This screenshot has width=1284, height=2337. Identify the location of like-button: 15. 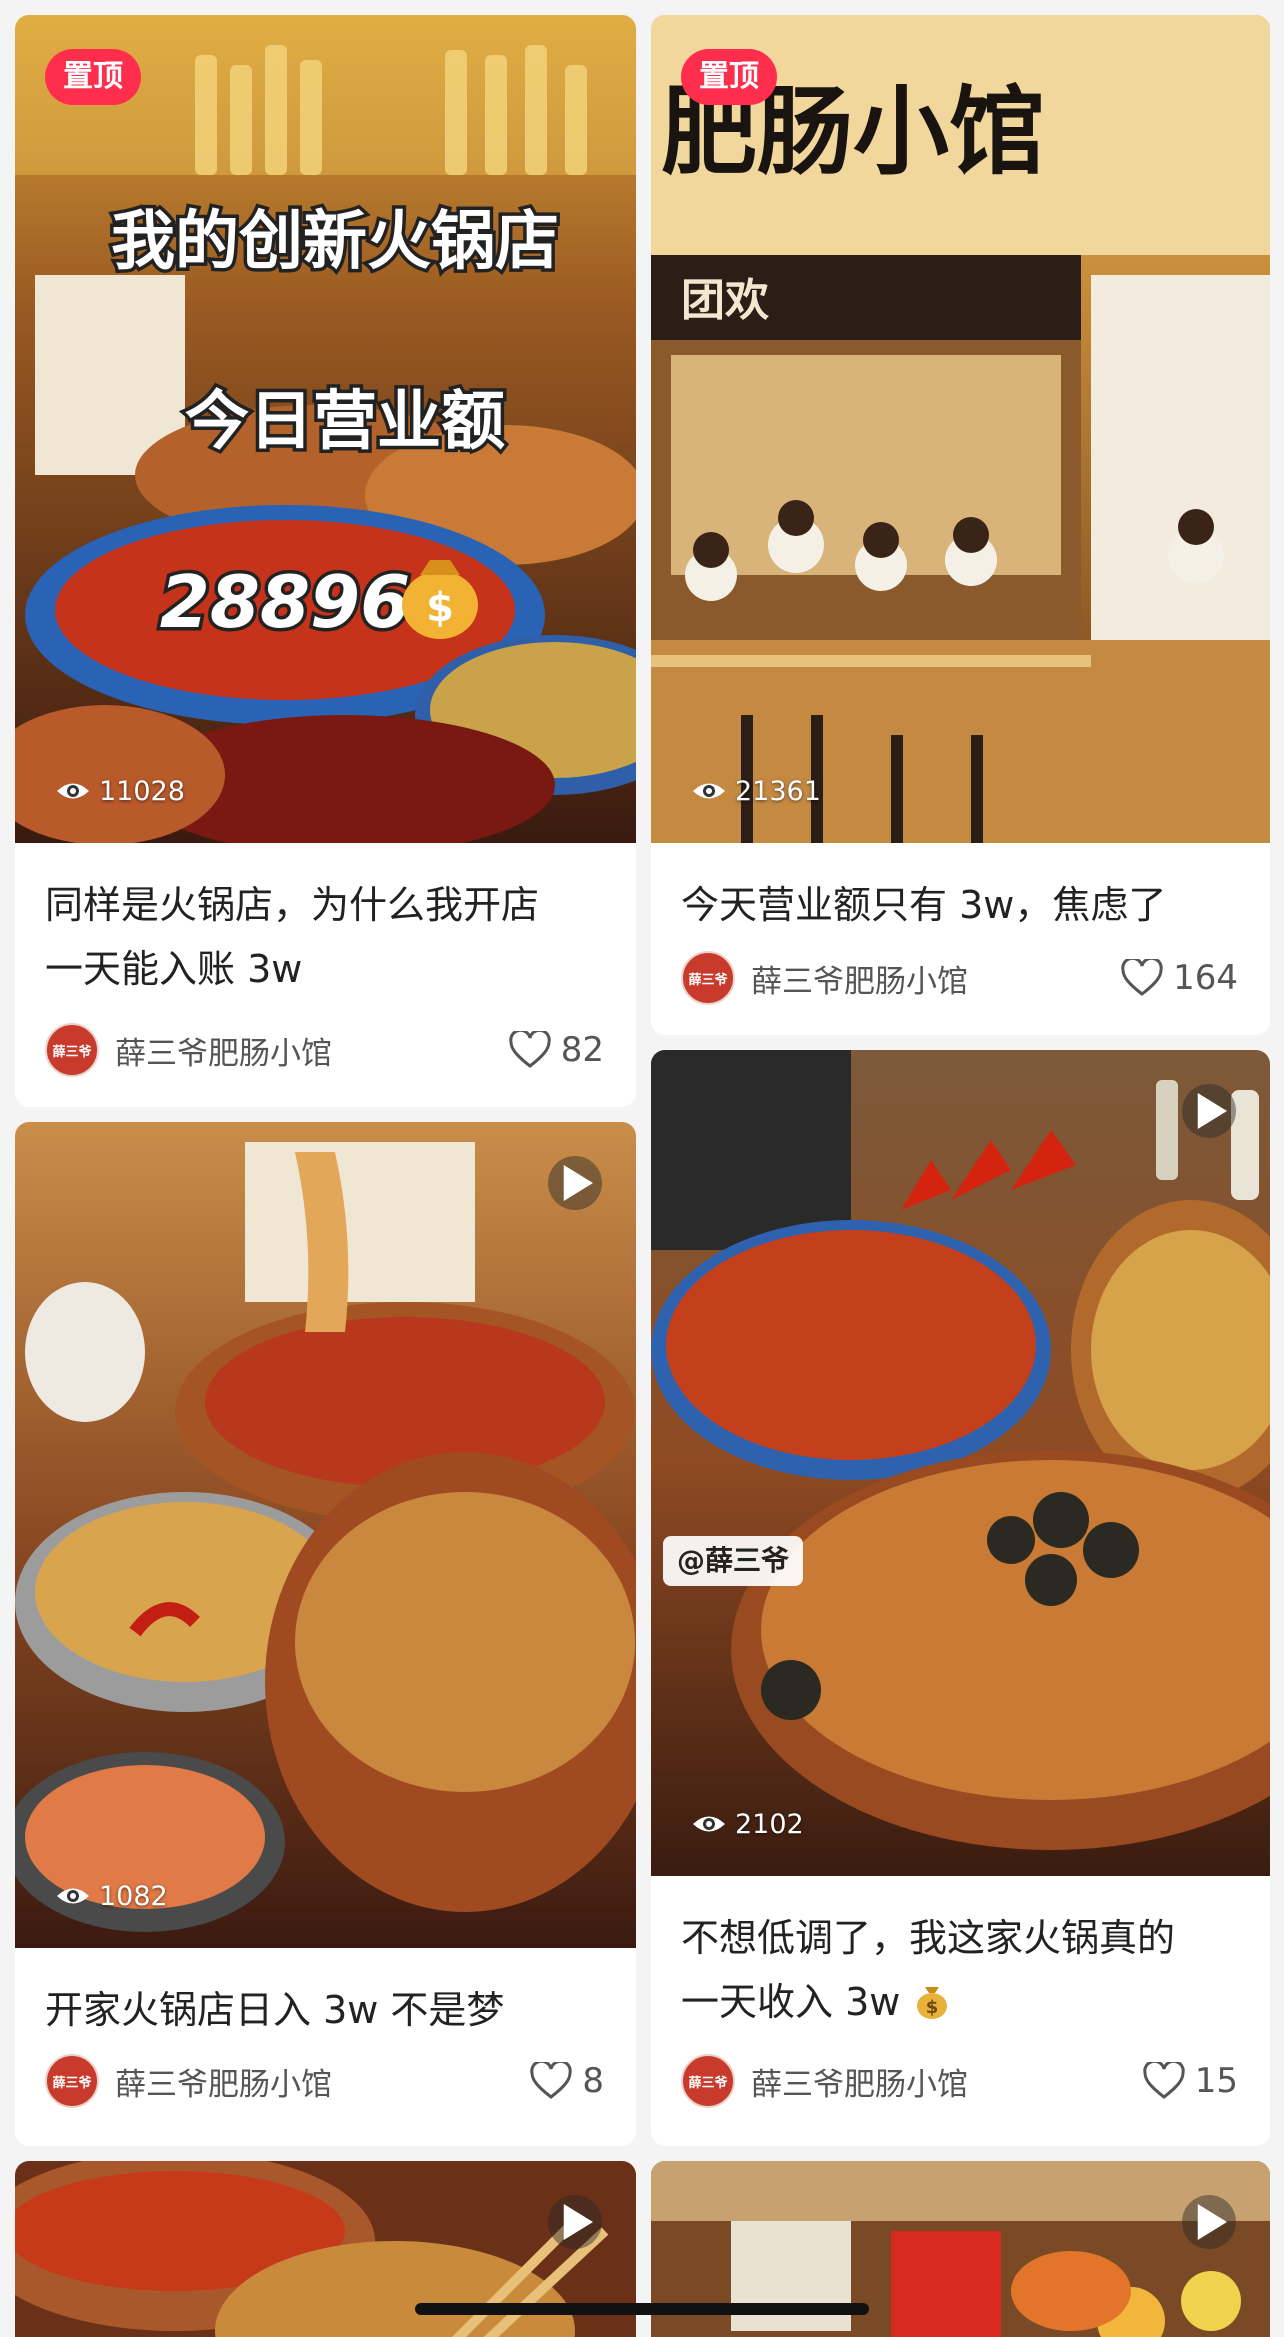
(1190, 2081).